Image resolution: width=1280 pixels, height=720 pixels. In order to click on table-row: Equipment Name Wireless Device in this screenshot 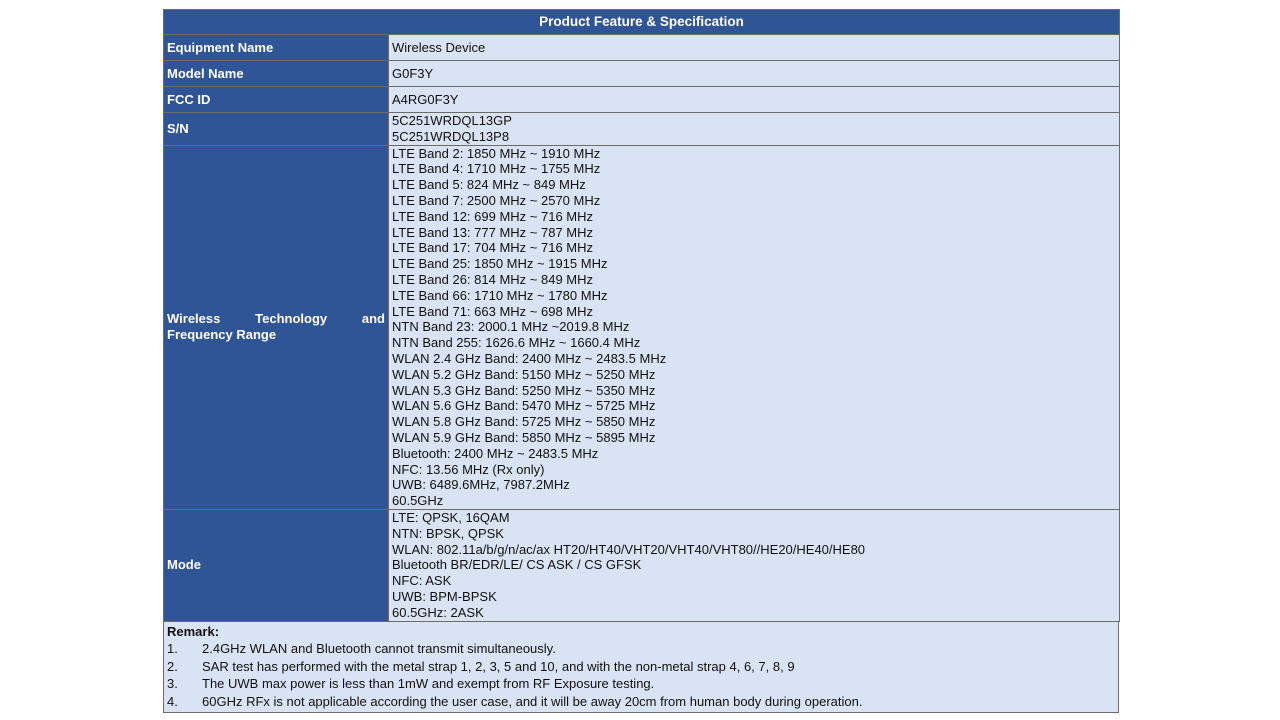, I will do `click(642, 47)`.